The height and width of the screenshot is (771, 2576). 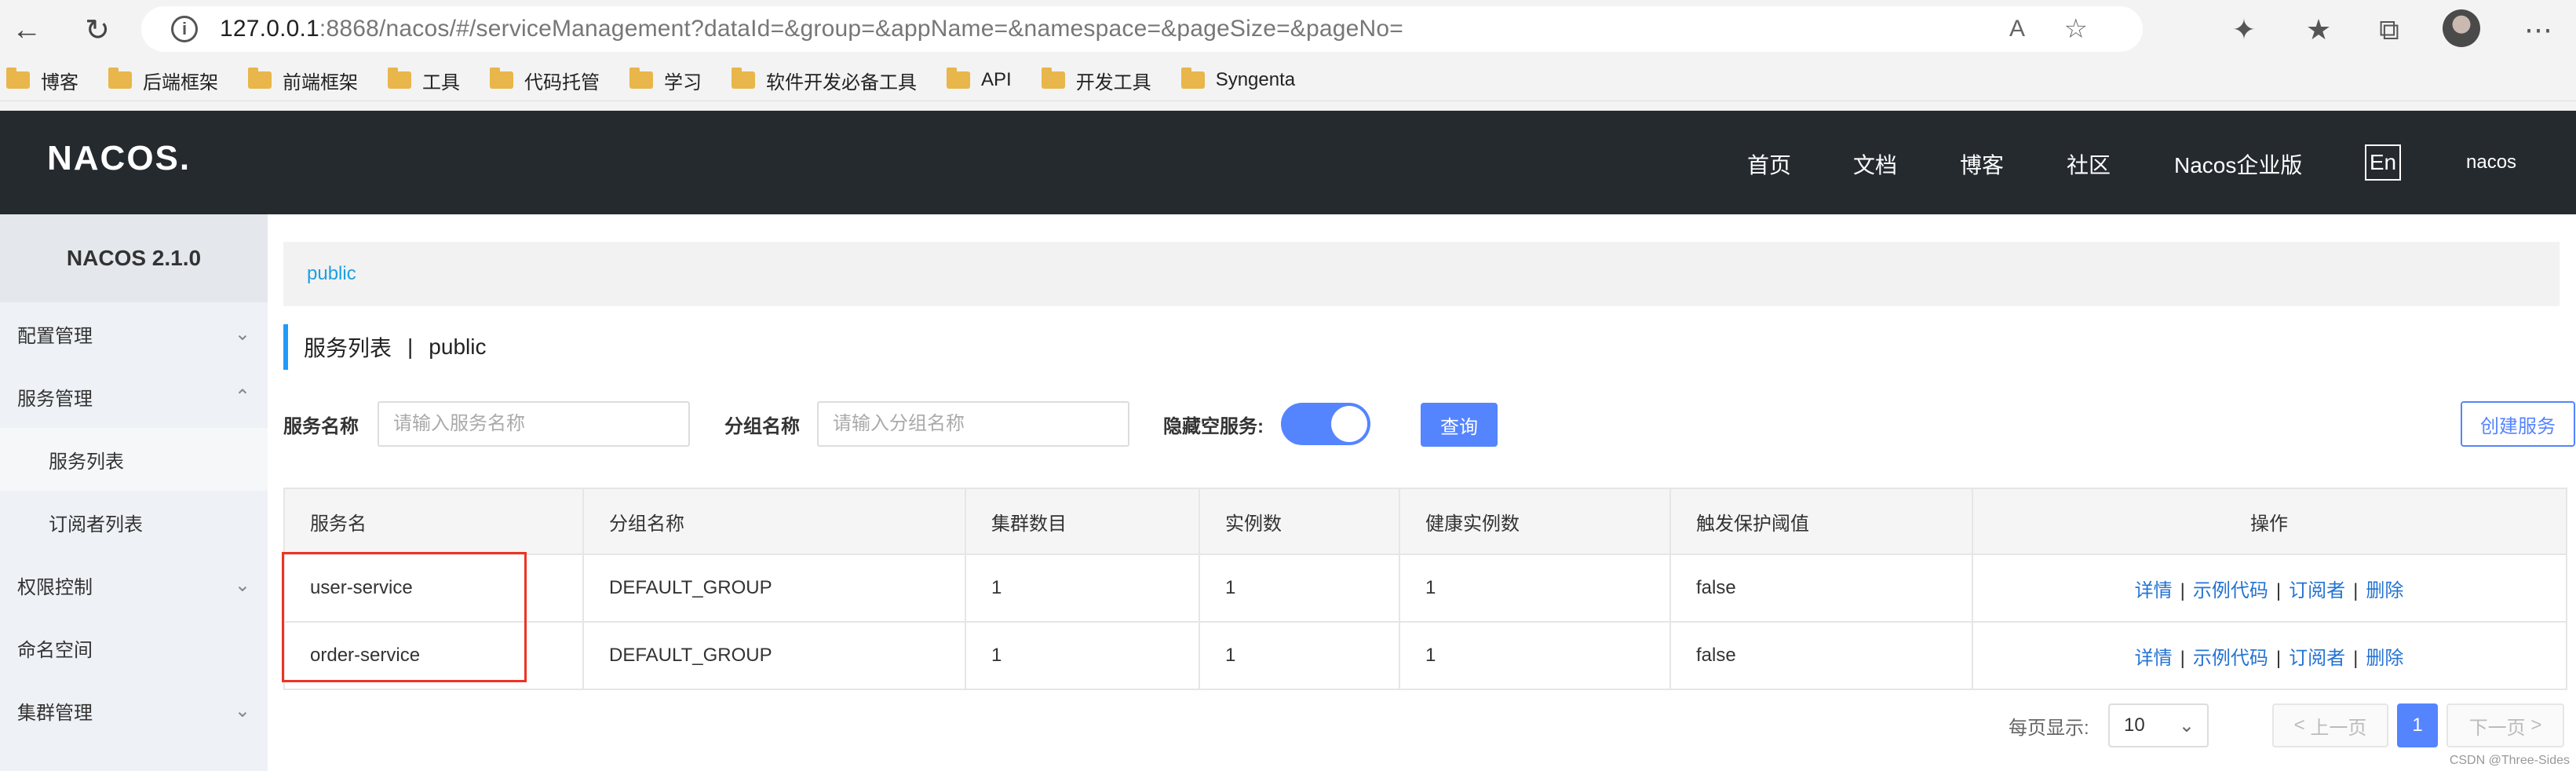 I want to click on back-icon: ←, so click(x=27, y=30).